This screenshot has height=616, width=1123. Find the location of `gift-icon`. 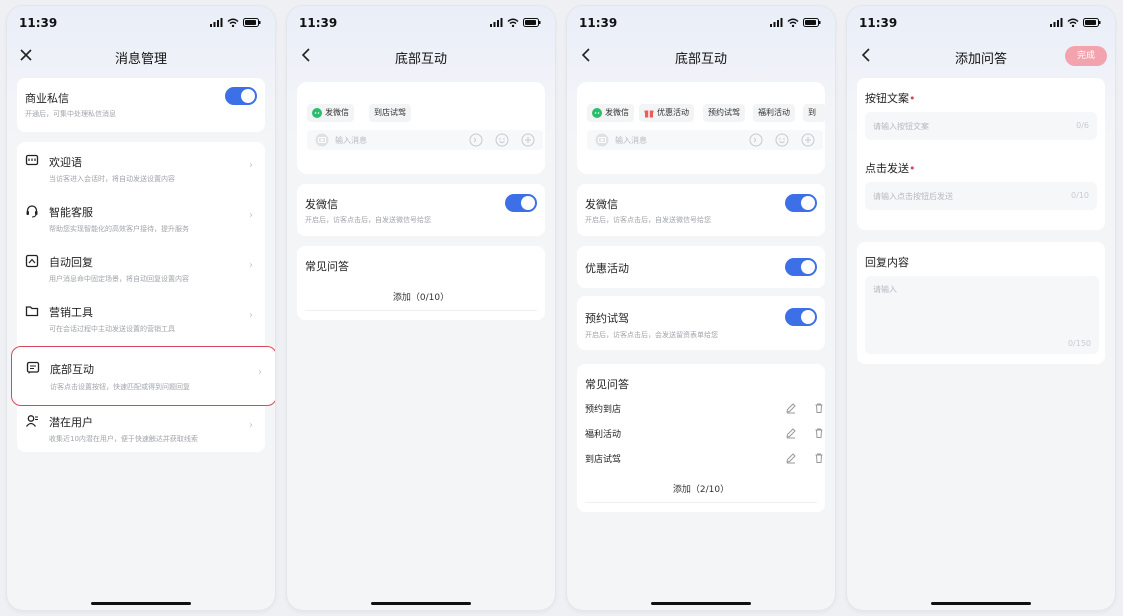

gift-icon is located at coordinates (649, 114).